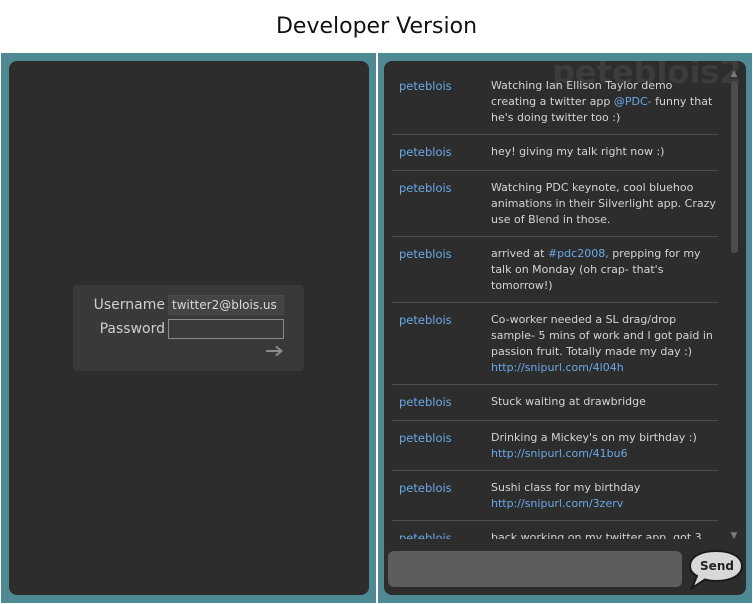 The width and height of the screenshot is (753, 604). Describe the element at coordinates (519, 253) in the screenshot. I see `tweet-body: arrived at` at that location.